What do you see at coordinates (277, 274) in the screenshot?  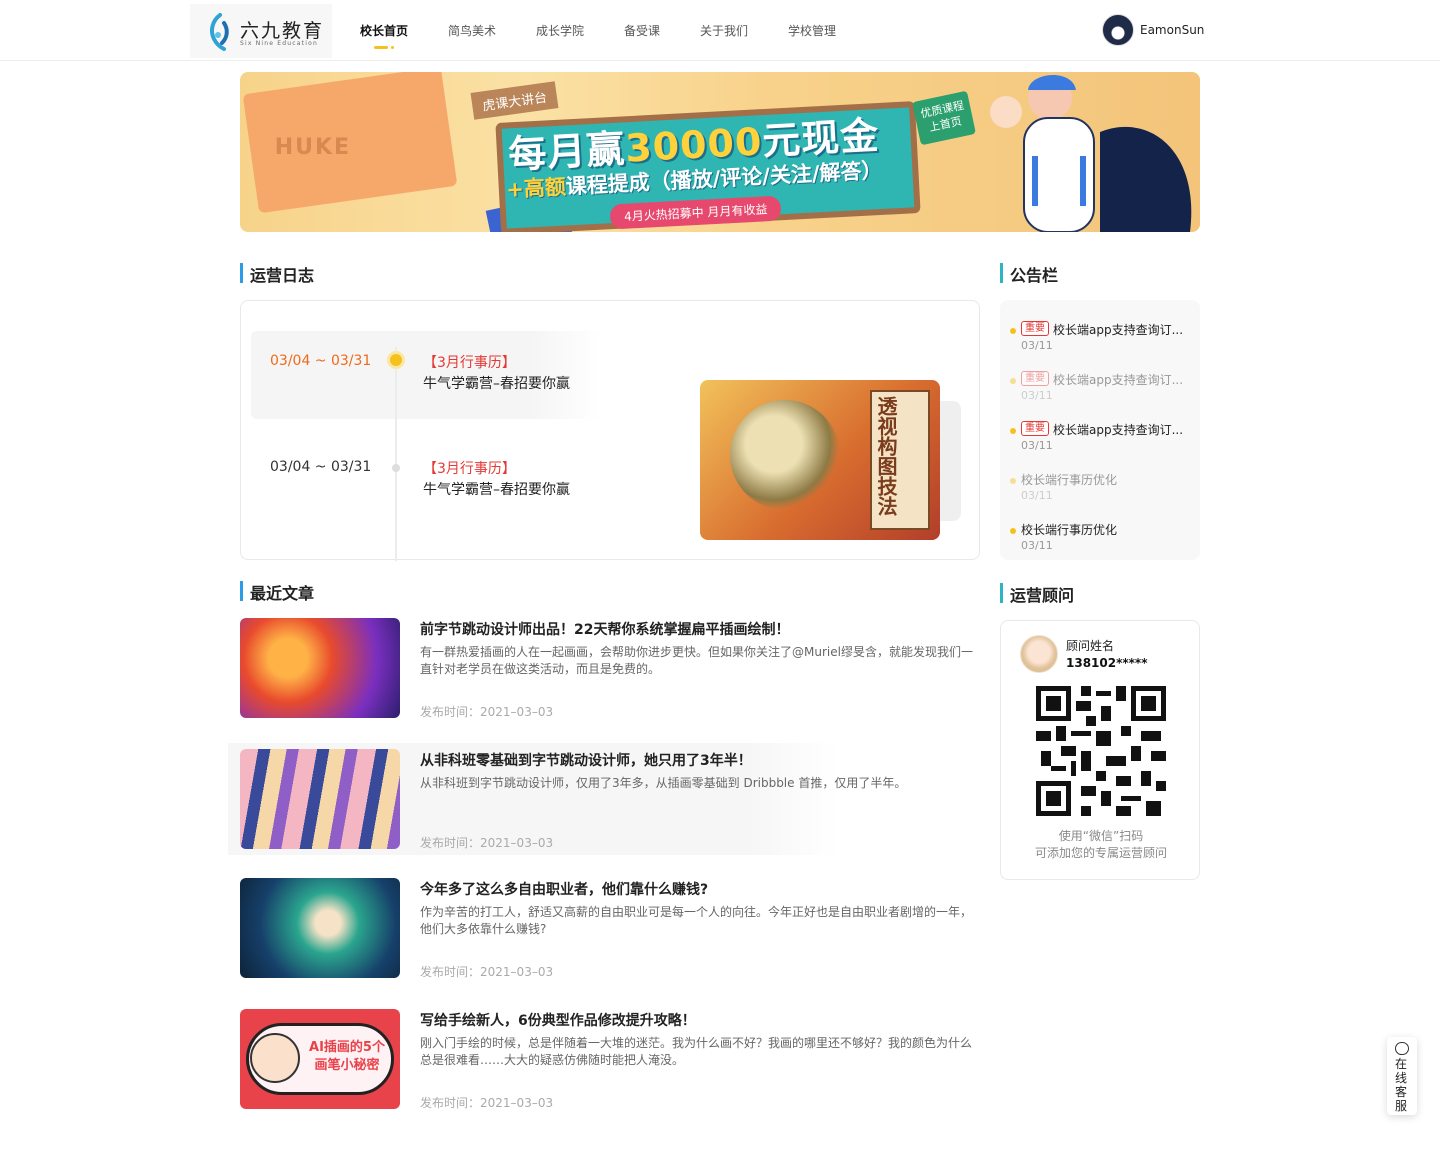 I see `ops-log-title: 运营日志` at bounding box center [277, 274].